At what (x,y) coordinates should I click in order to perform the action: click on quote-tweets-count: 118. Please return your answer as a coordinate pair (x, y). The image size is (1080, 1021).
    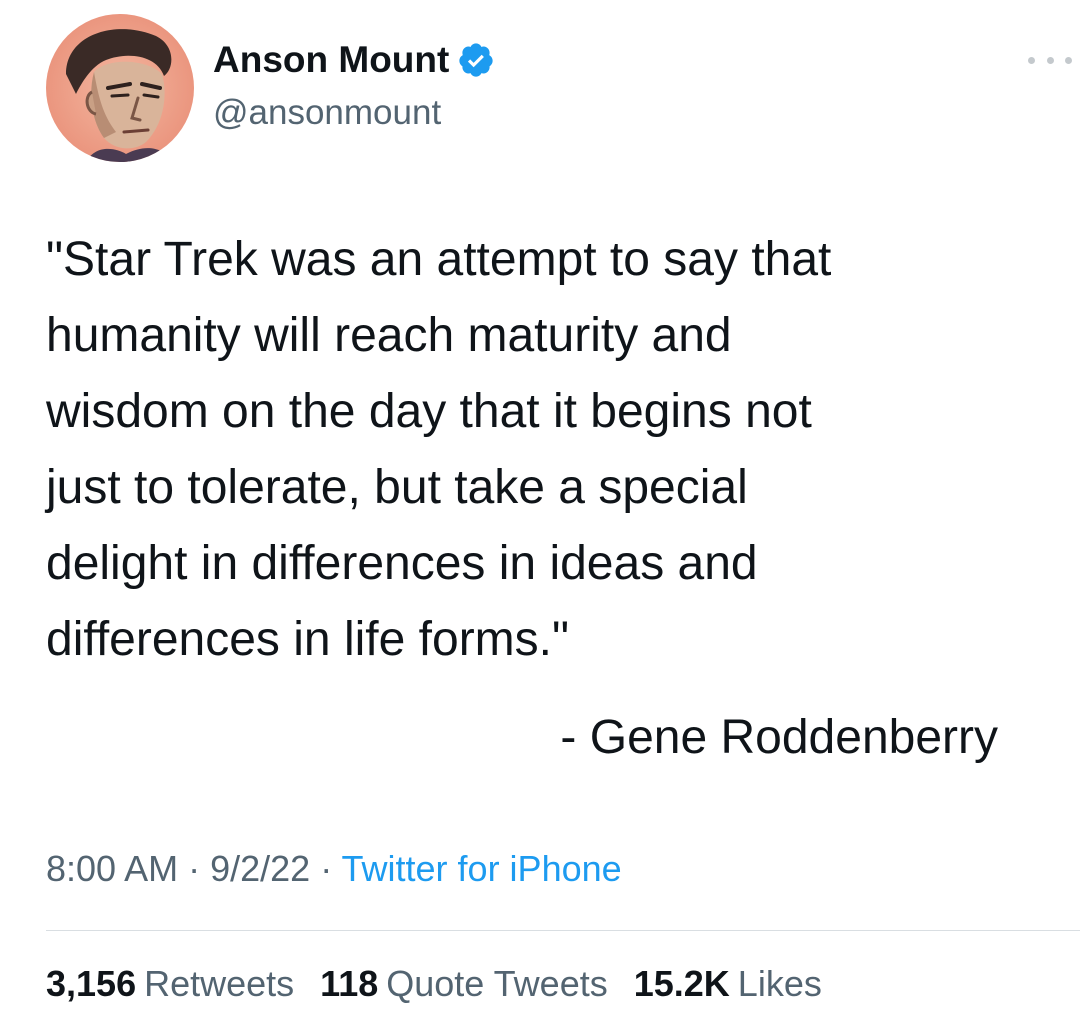
    Looking at the image, I should click on (349, 983).